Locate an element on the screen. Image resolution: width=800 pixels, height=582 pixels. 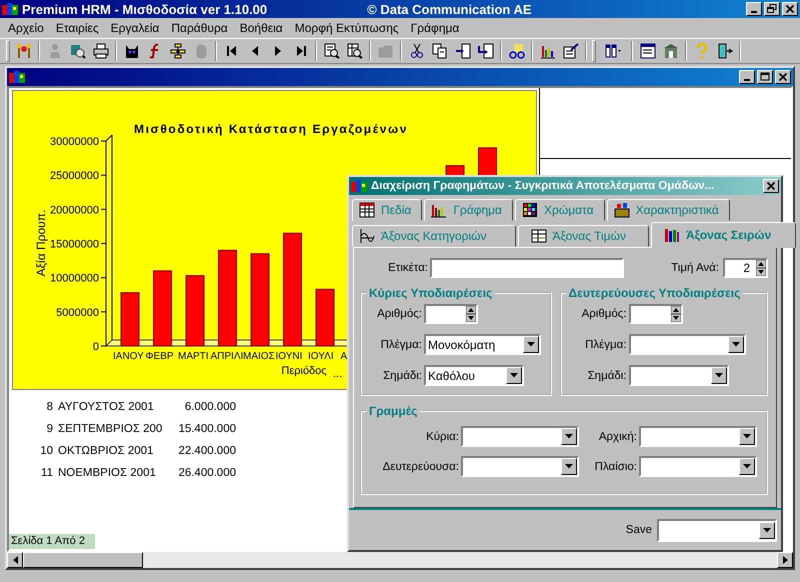
menu-item: Βοήθεια is located at coordinates (261, 28).